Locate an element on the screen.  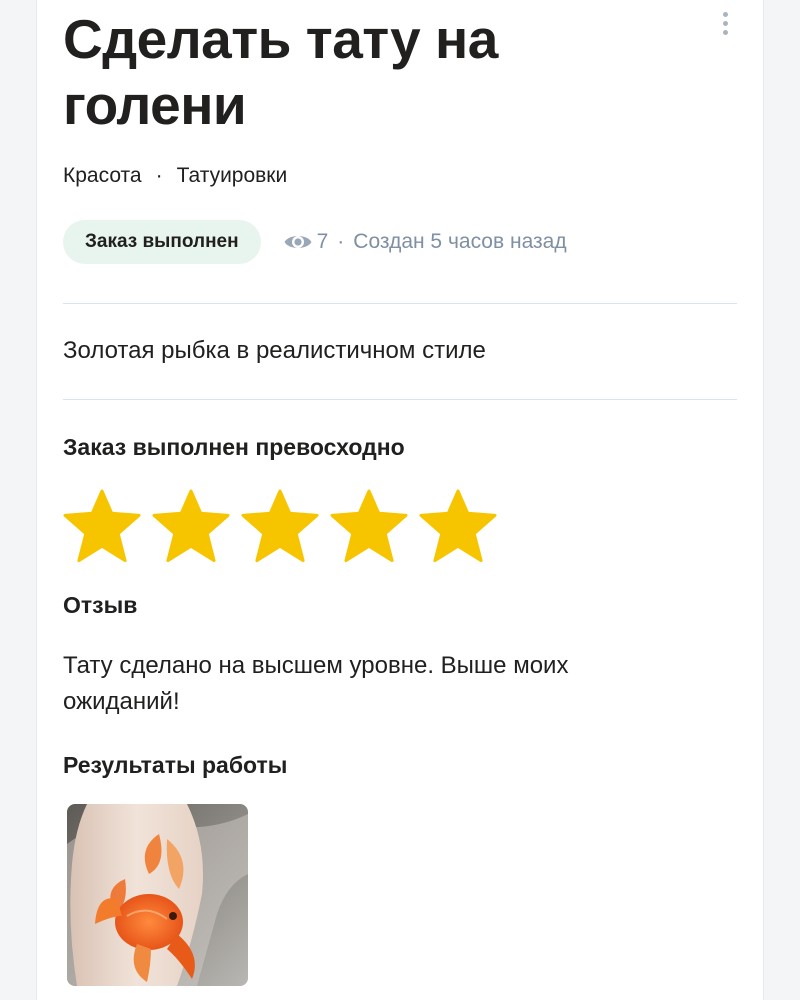
order-title: Сделать тату на голени is located at coordinates (280, 72).